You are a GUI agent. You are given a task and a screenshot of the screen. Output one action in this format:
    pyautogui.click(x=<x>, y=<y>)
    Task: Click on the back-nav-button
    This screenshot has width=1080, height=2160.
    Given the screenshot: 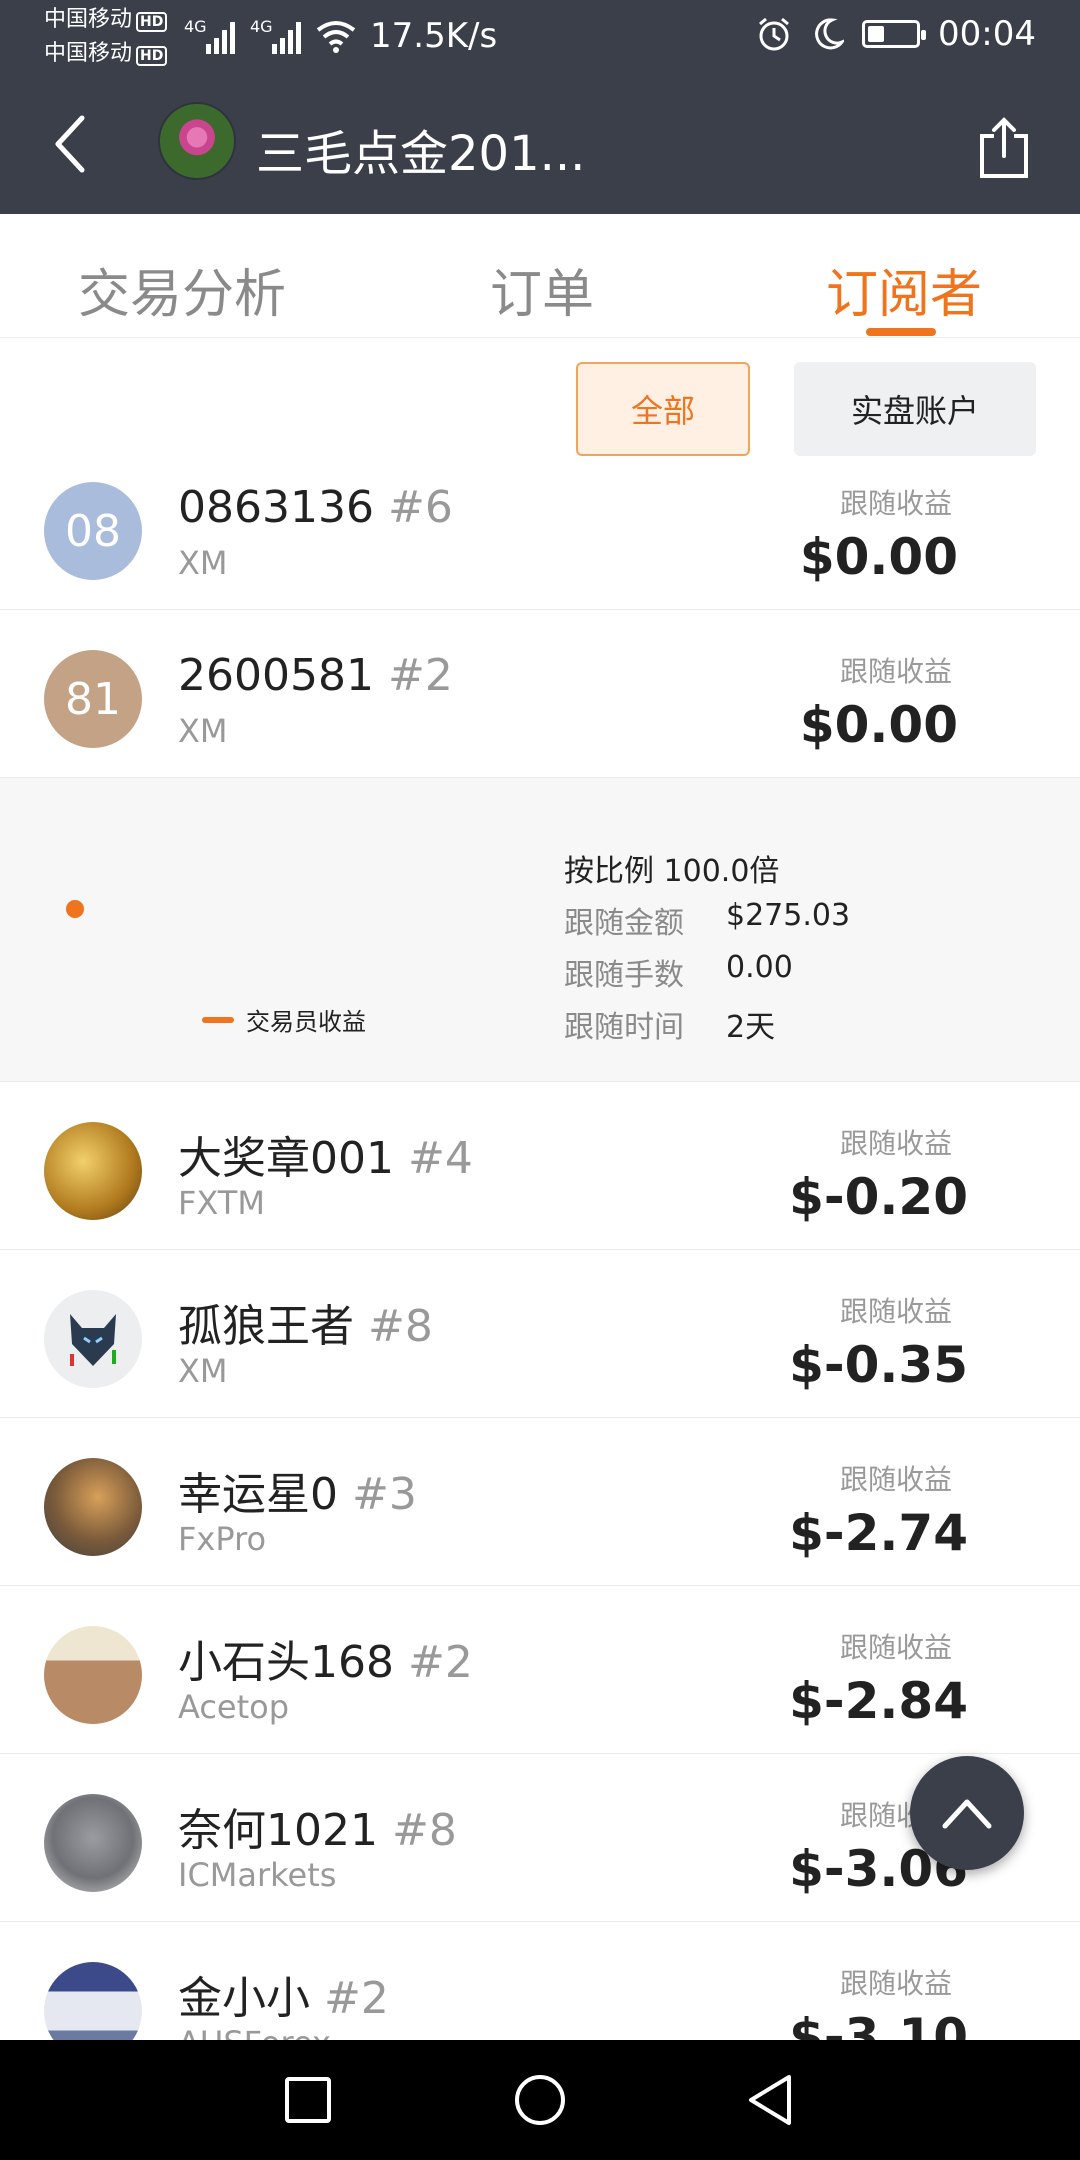 What is the action you would take?
    pyautogui.click(x=770, y=2100)
    